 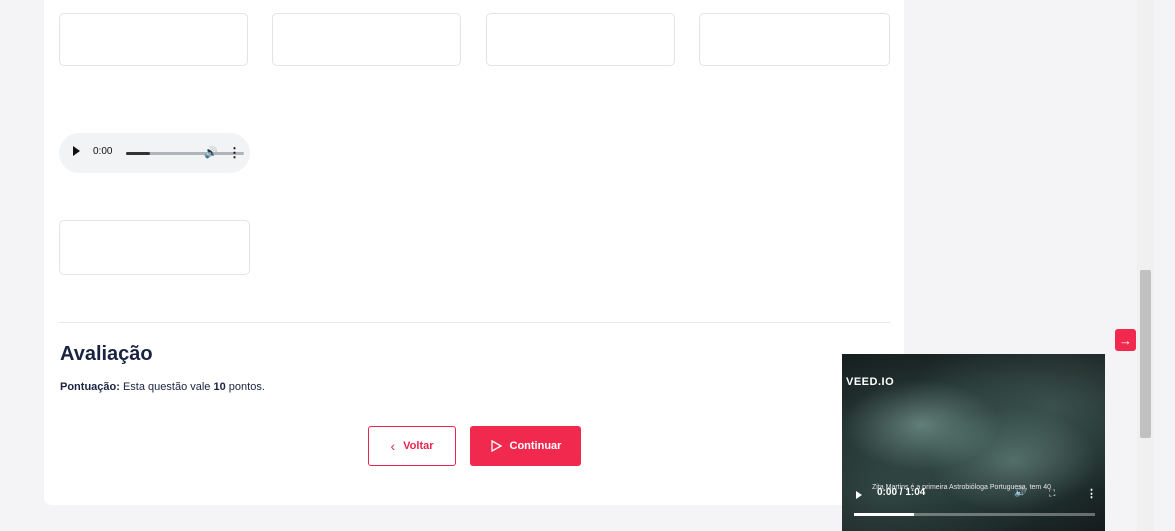 I want to click on audio-player: 0:00 🔊 ⋮, so click(x=154, y=153).